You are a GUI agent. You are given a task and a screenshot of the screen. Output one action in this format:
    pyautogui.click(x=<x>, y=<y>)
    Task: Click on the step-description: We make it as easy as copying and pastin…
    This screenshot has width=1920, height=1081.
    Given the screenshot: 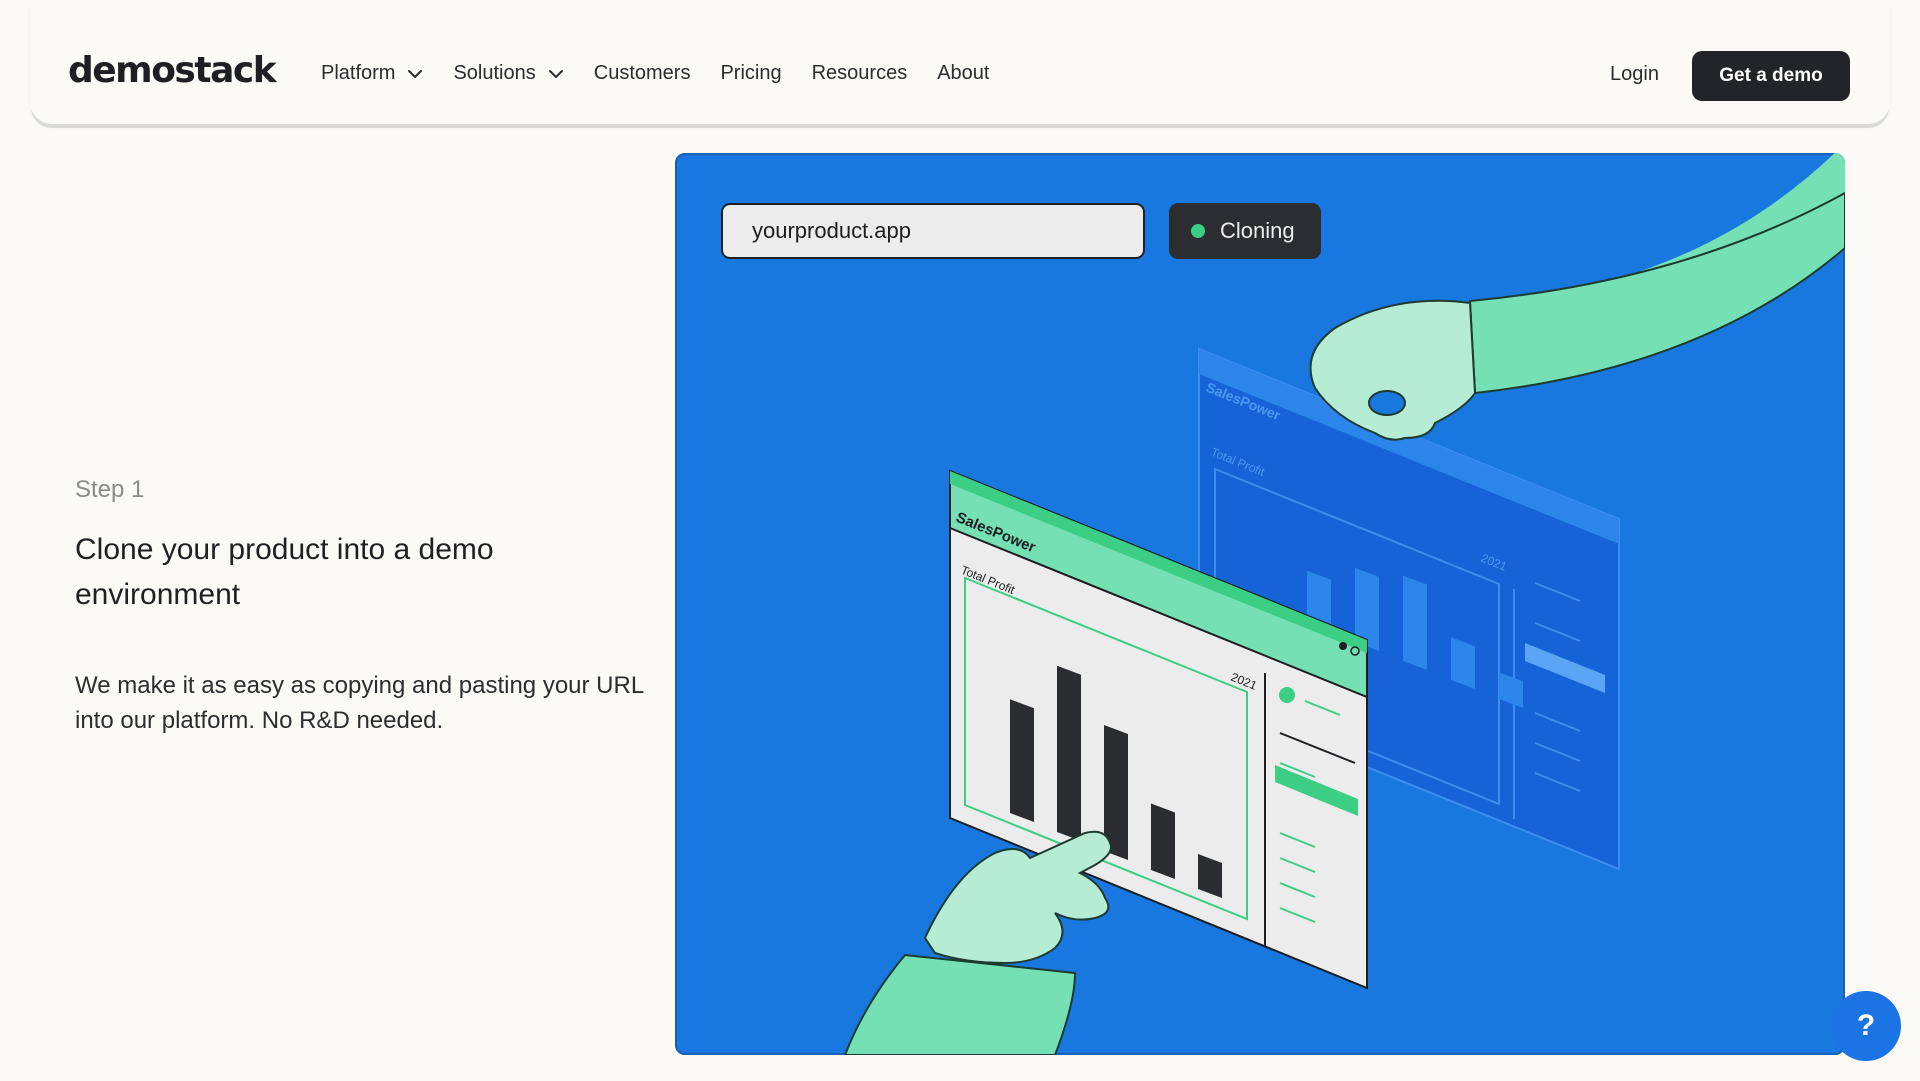 What is the action you would take?
    pyautogui.click(x=359, y=703)
    